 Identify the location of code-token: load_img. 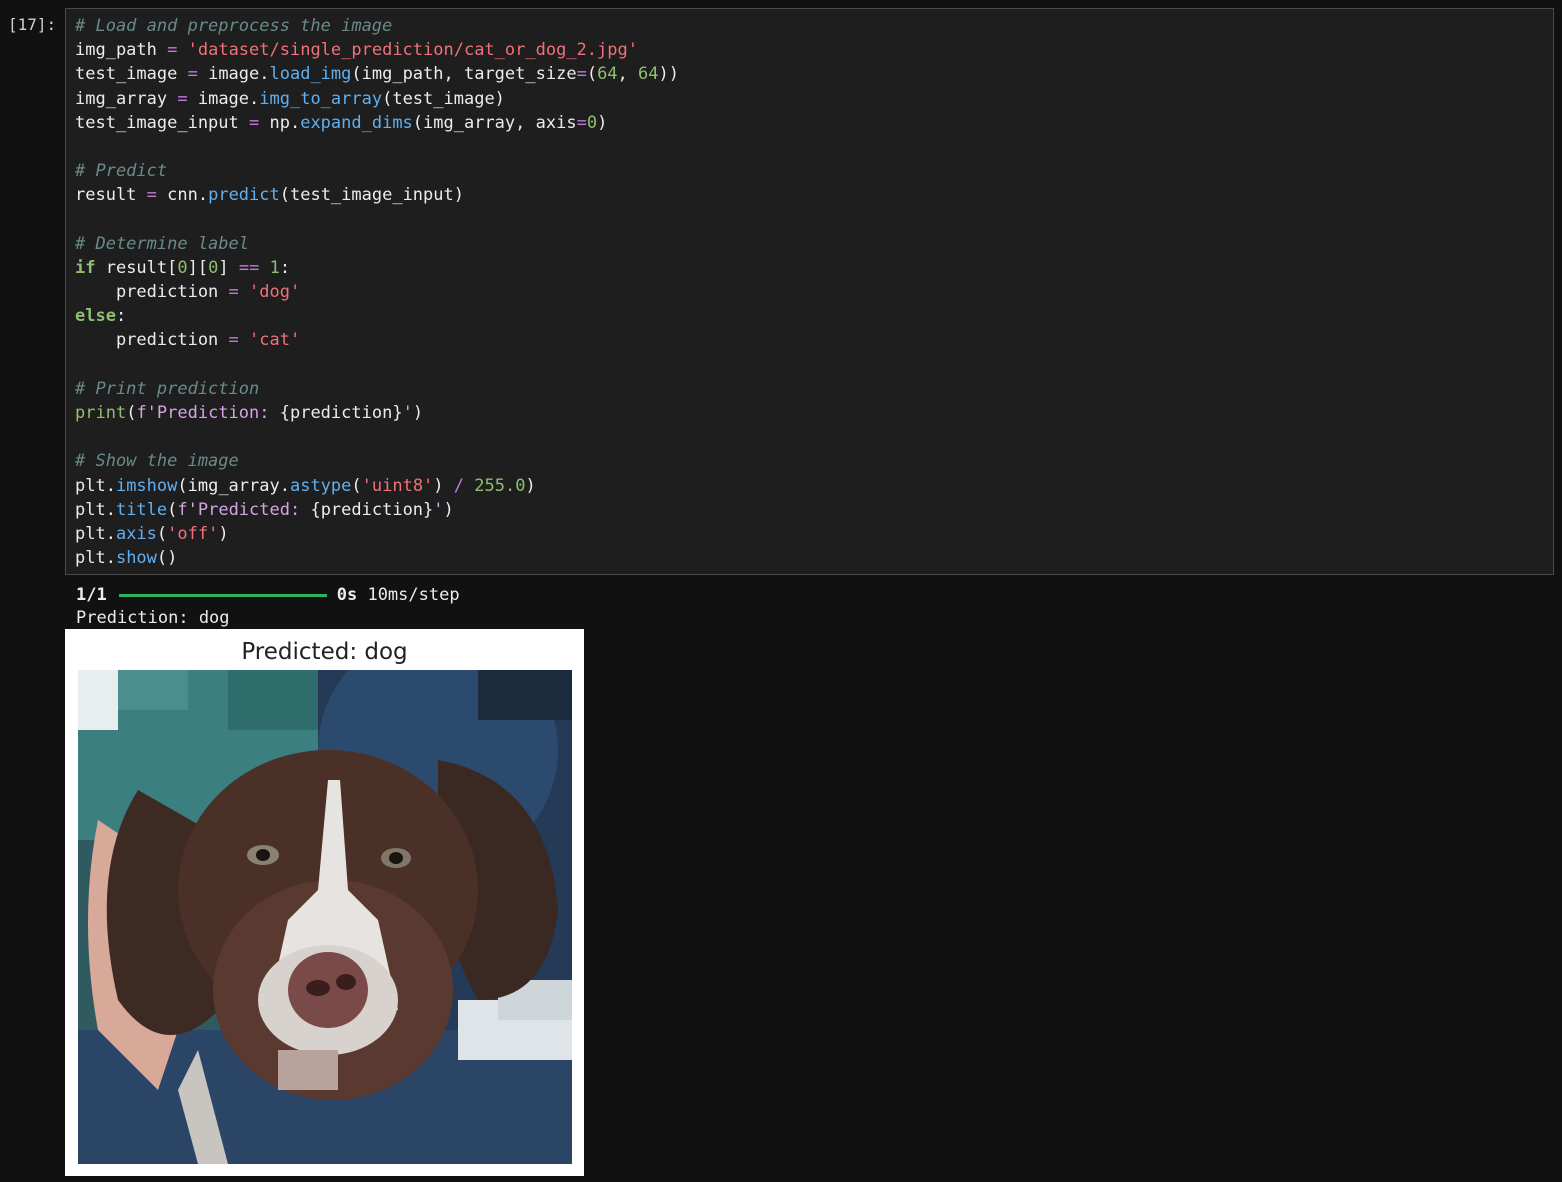
(310, 74).